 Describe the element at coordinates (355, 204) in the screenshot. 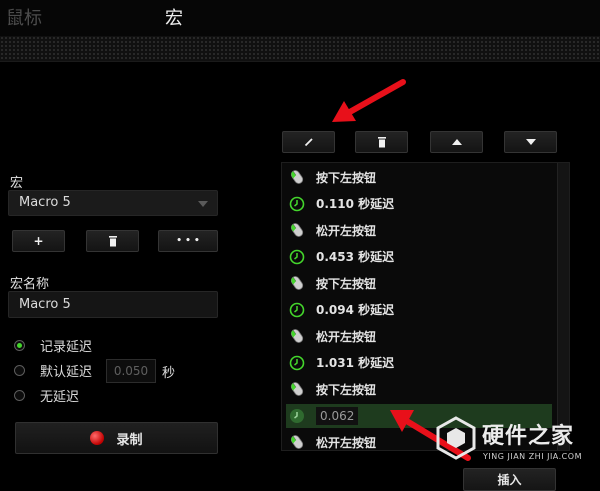

I see `list-item-label: 0.110 秒延迟` at that location.